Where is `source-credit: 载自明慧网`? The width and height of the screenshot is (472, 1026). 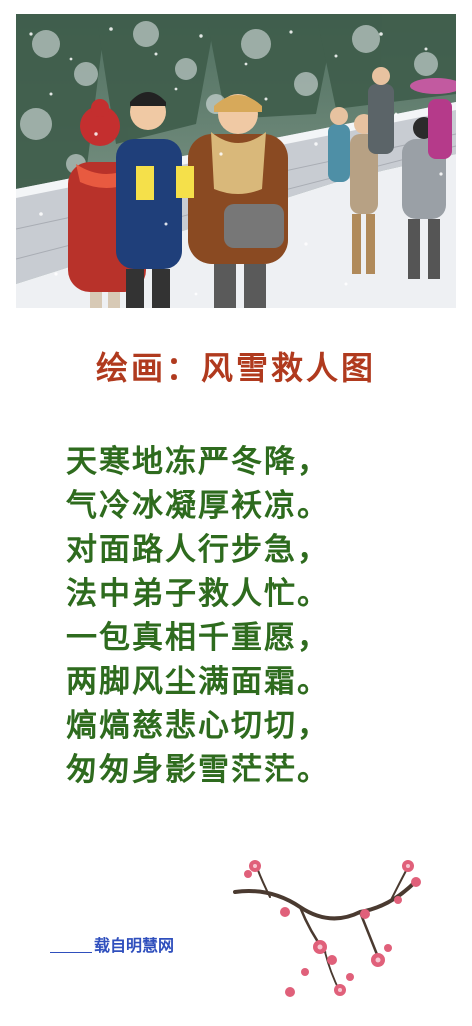 source-credit: 载自明慧网 is located at coordinates (112, 944).